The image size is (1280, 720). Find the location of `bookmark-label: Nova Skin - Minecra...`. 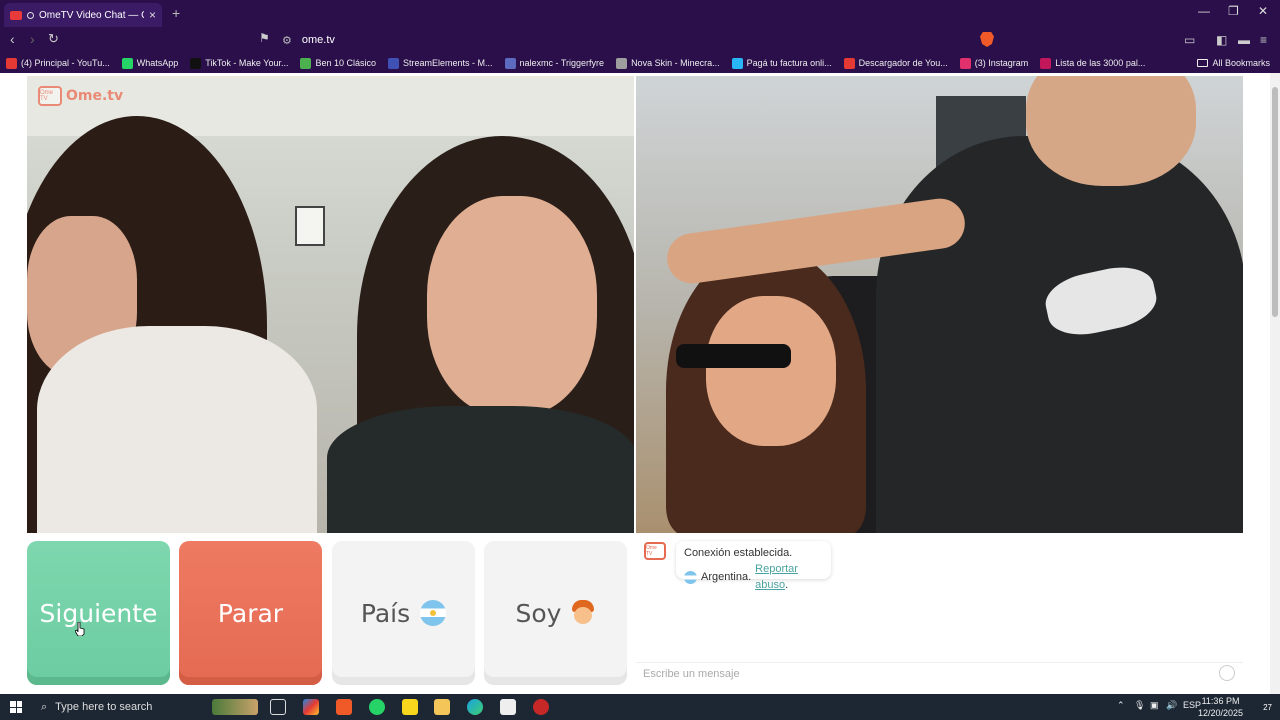

bookmark-label: Nova Skin - Minecra... is located at coordinates (675, 63).